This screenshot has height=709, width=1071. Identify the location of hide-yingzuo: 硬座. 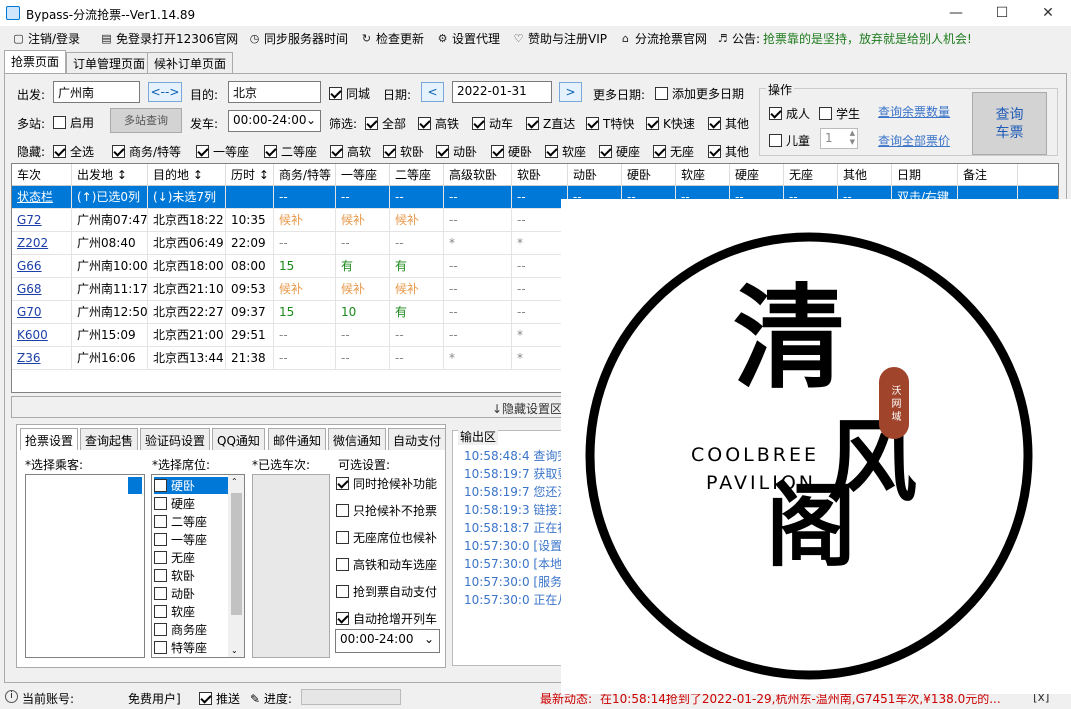
(619, 151).